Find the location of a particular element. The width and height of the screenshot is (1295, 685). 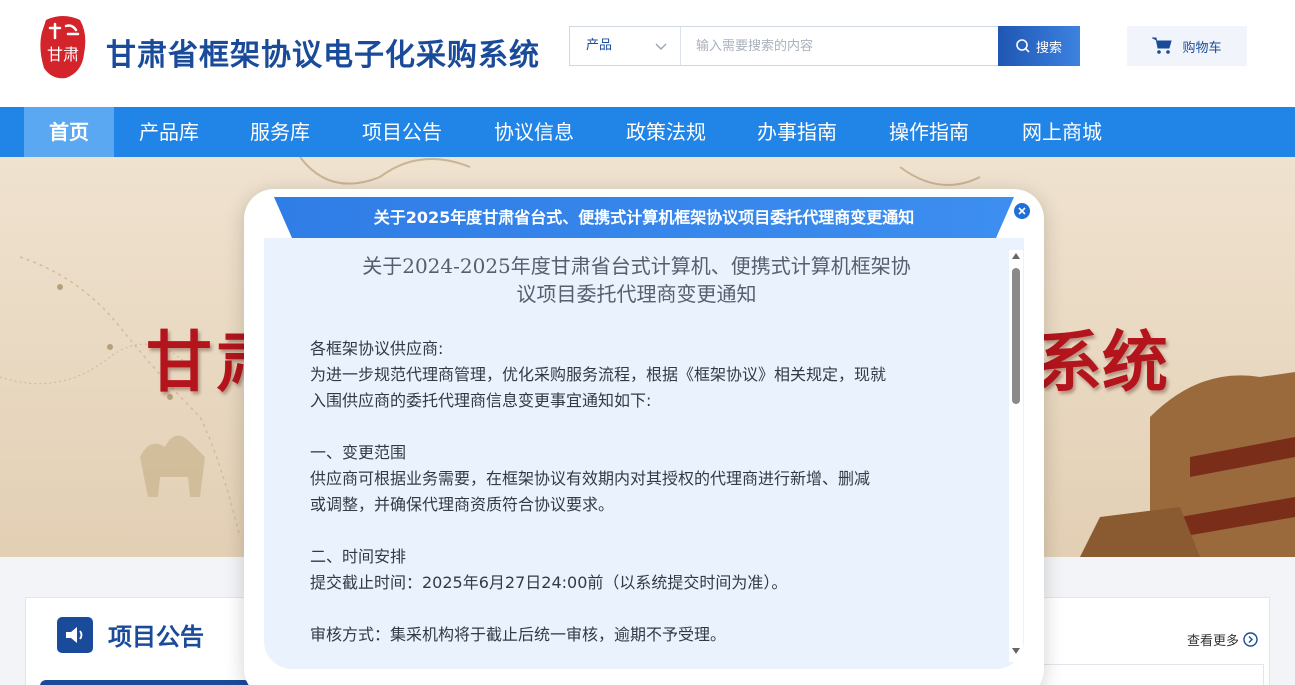

document-title-line1: 关于2024-2025年度甘肃省台式计算机、便携式计算机框架协 is located at coordinates (636, 266).